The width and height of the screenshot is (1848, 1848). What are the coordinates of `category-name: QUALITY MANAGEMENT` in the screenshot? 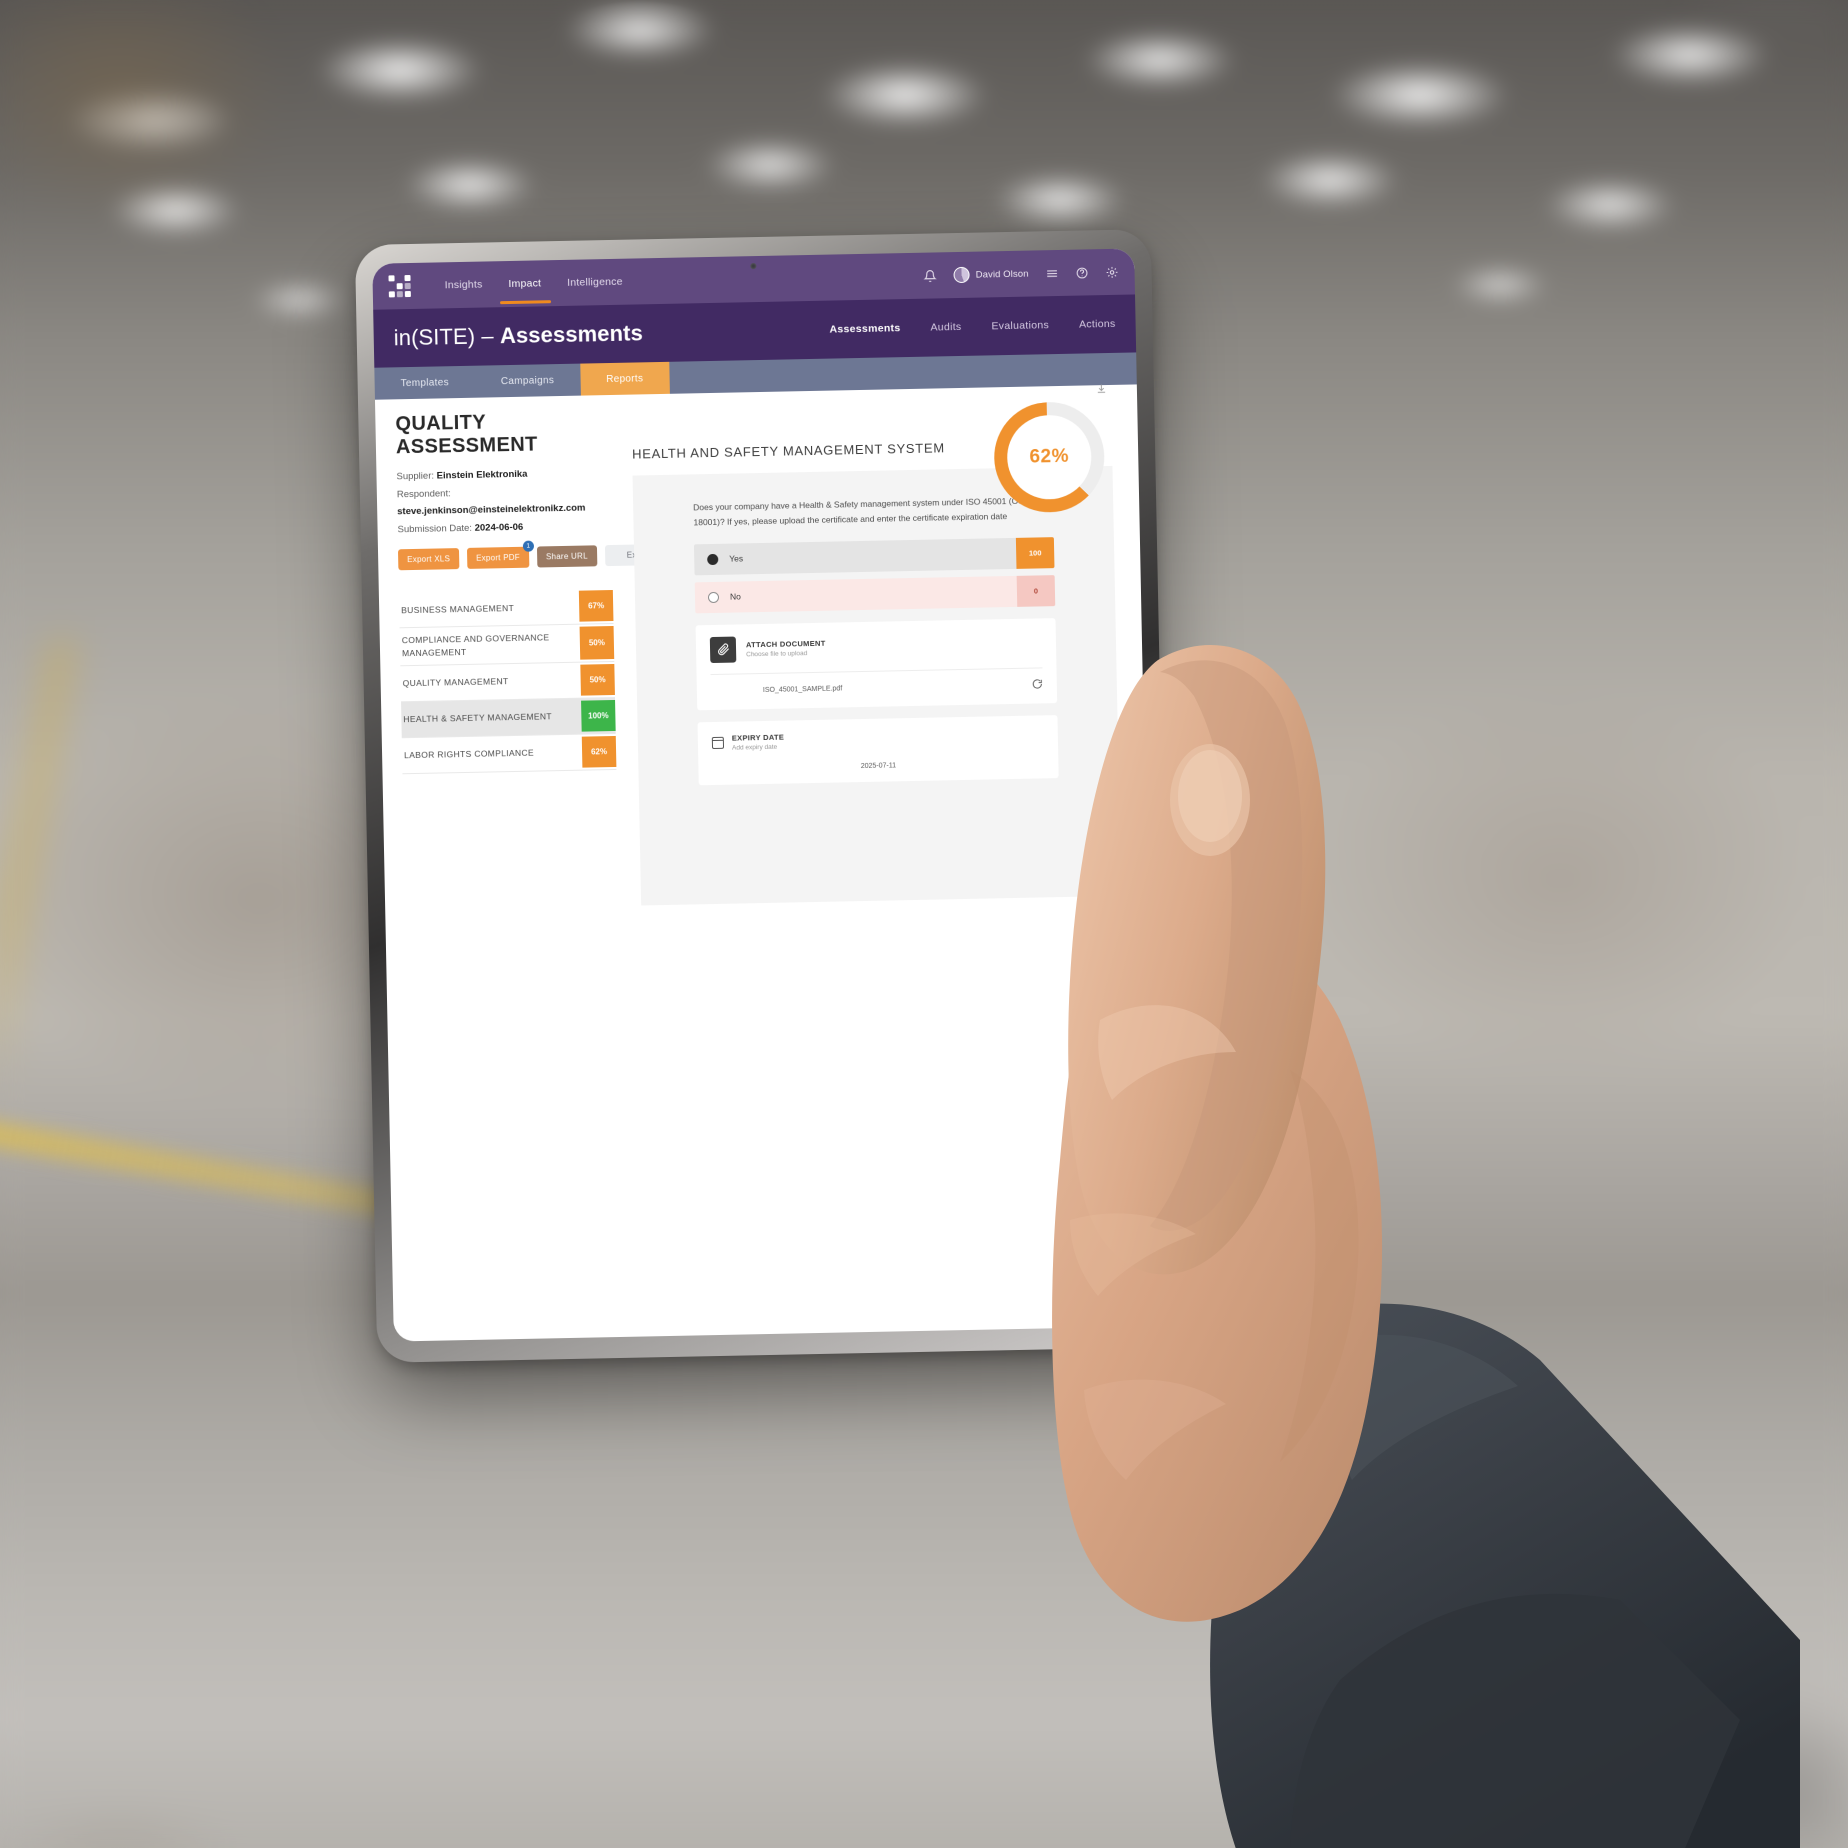 It's located at (455, 682).